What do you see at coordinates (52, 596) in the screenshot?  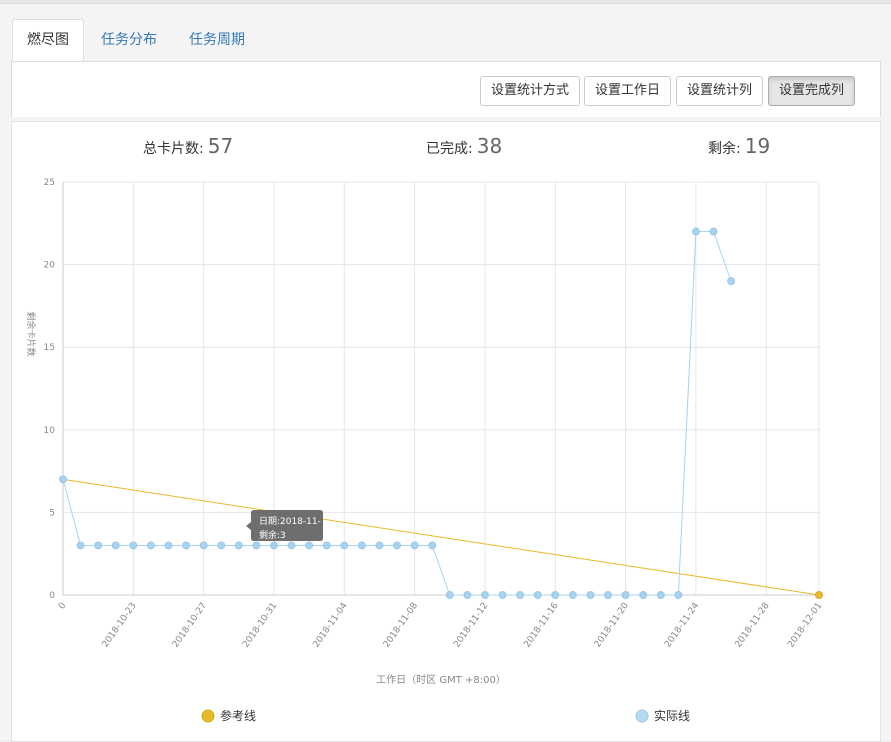 I see `y-tick-label: 0` at bounding box center [52, 596].